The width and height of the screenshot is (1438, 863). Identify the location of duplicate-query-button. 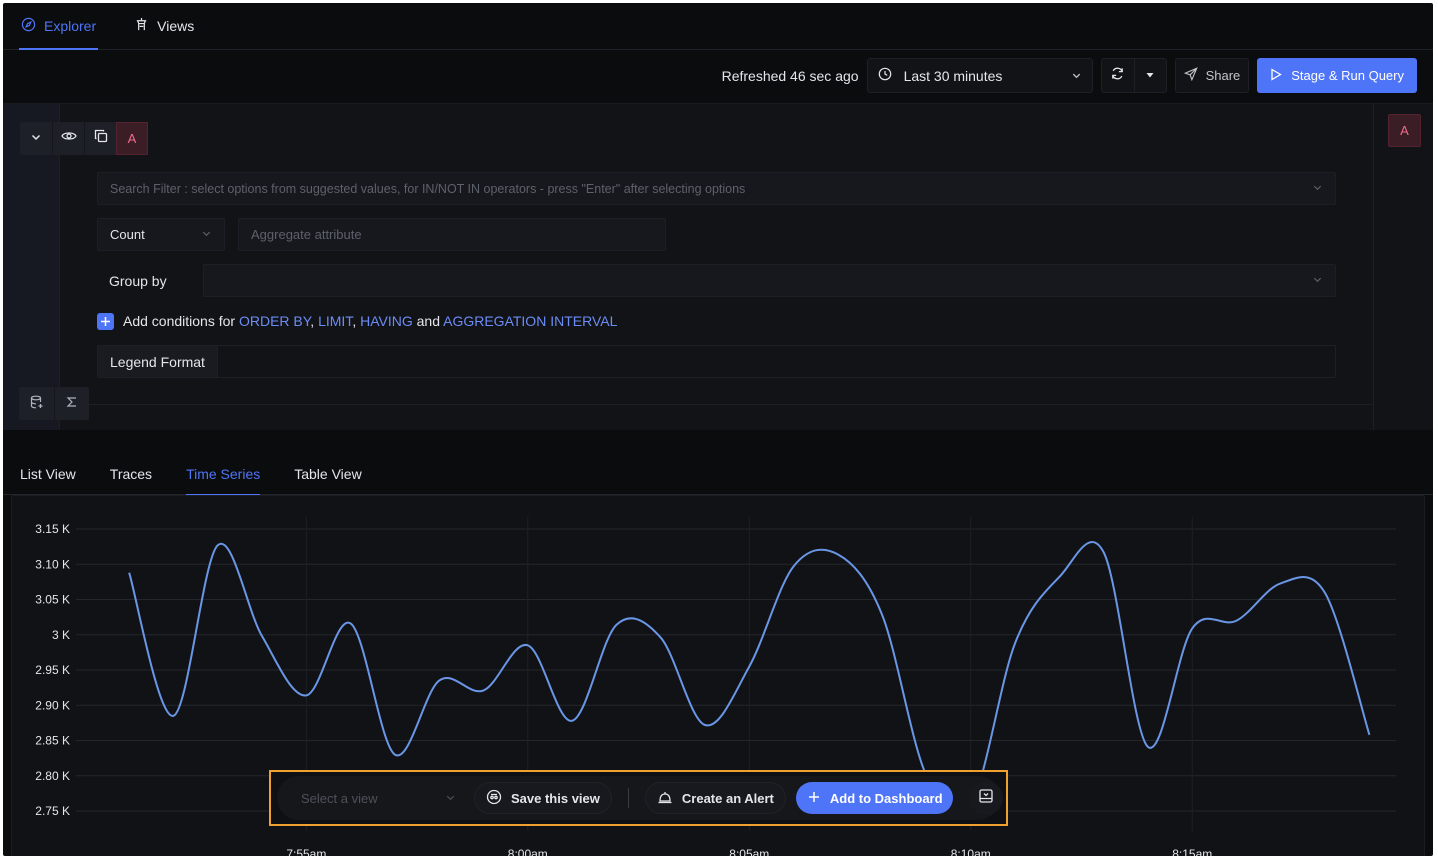
(100, 138).